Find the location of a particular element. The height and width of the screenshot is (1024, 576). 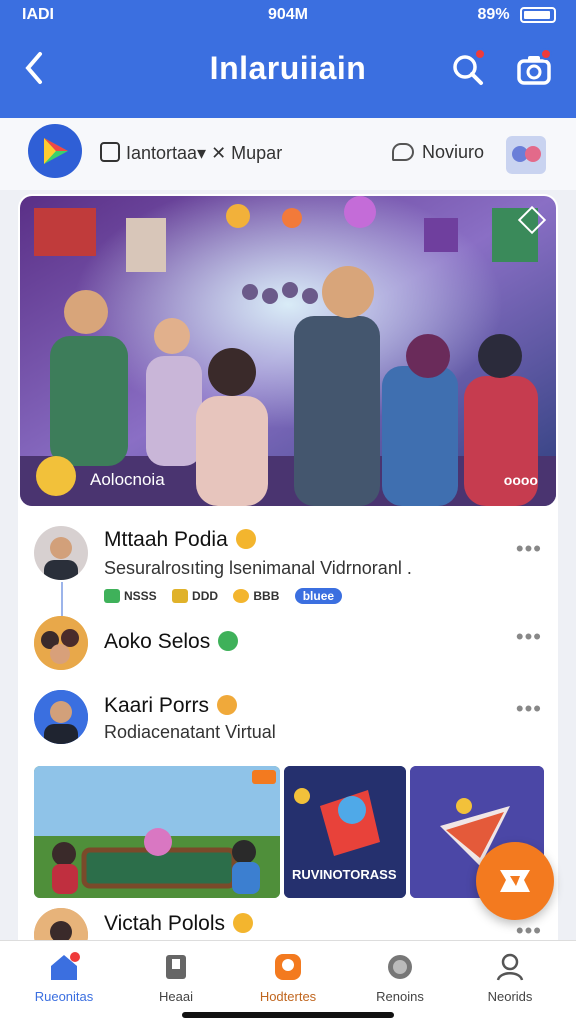

tag-row: NSSS DDD BBB bluee is located at coordinates (229, 596).